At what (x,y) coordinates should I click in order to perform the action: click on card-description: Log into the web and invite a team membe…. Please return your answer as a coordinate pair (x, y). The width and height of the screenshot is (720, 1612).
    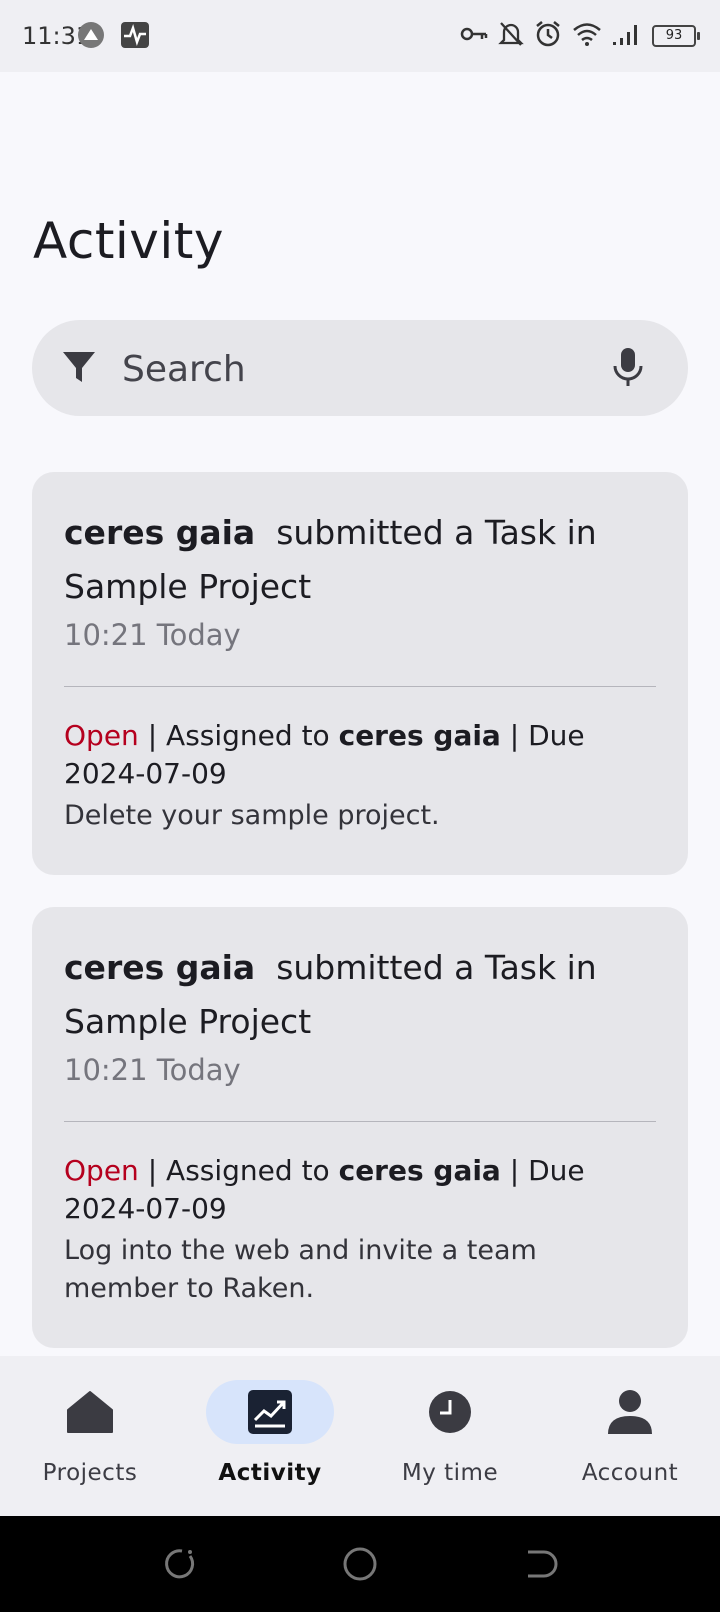
    Looking at the image, I should click on (300, 1269).